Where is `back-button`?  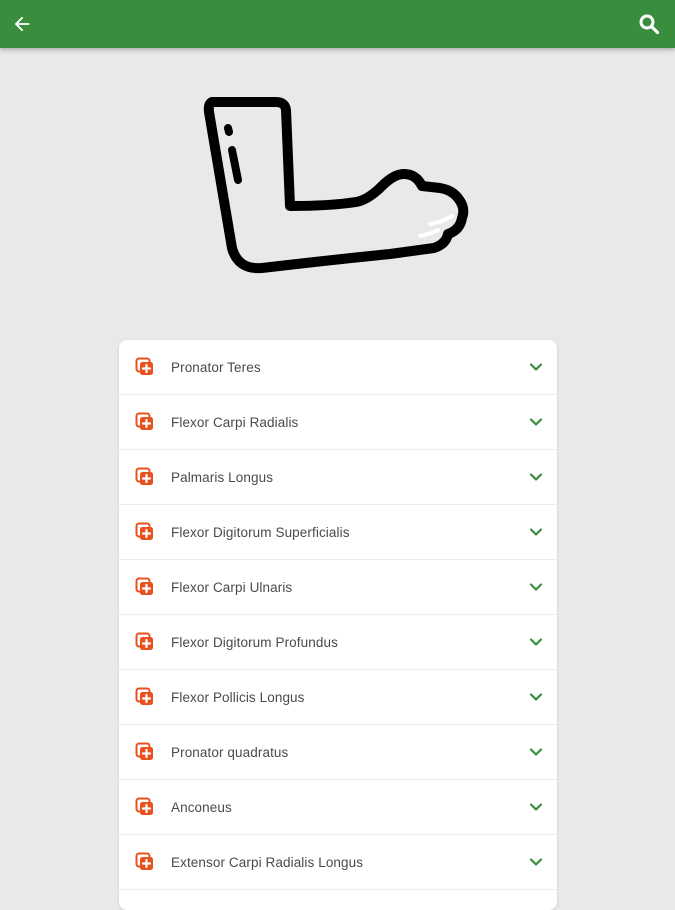 back-button is located at coordinates (22, 24).